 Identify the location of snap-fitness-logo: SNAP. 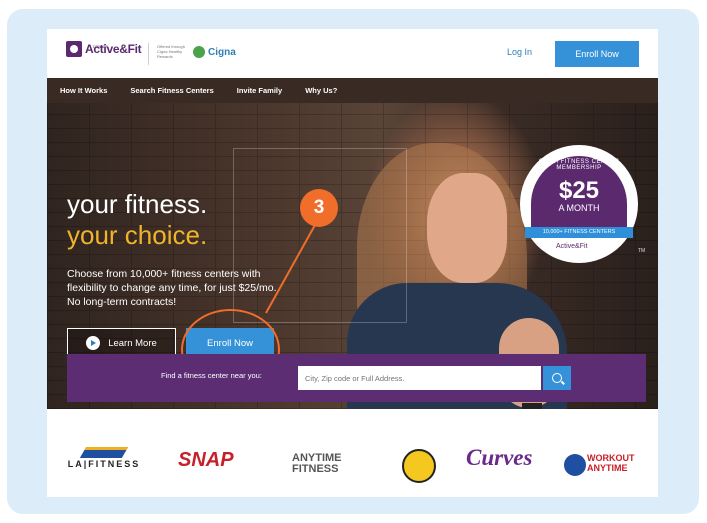
(206, 460).